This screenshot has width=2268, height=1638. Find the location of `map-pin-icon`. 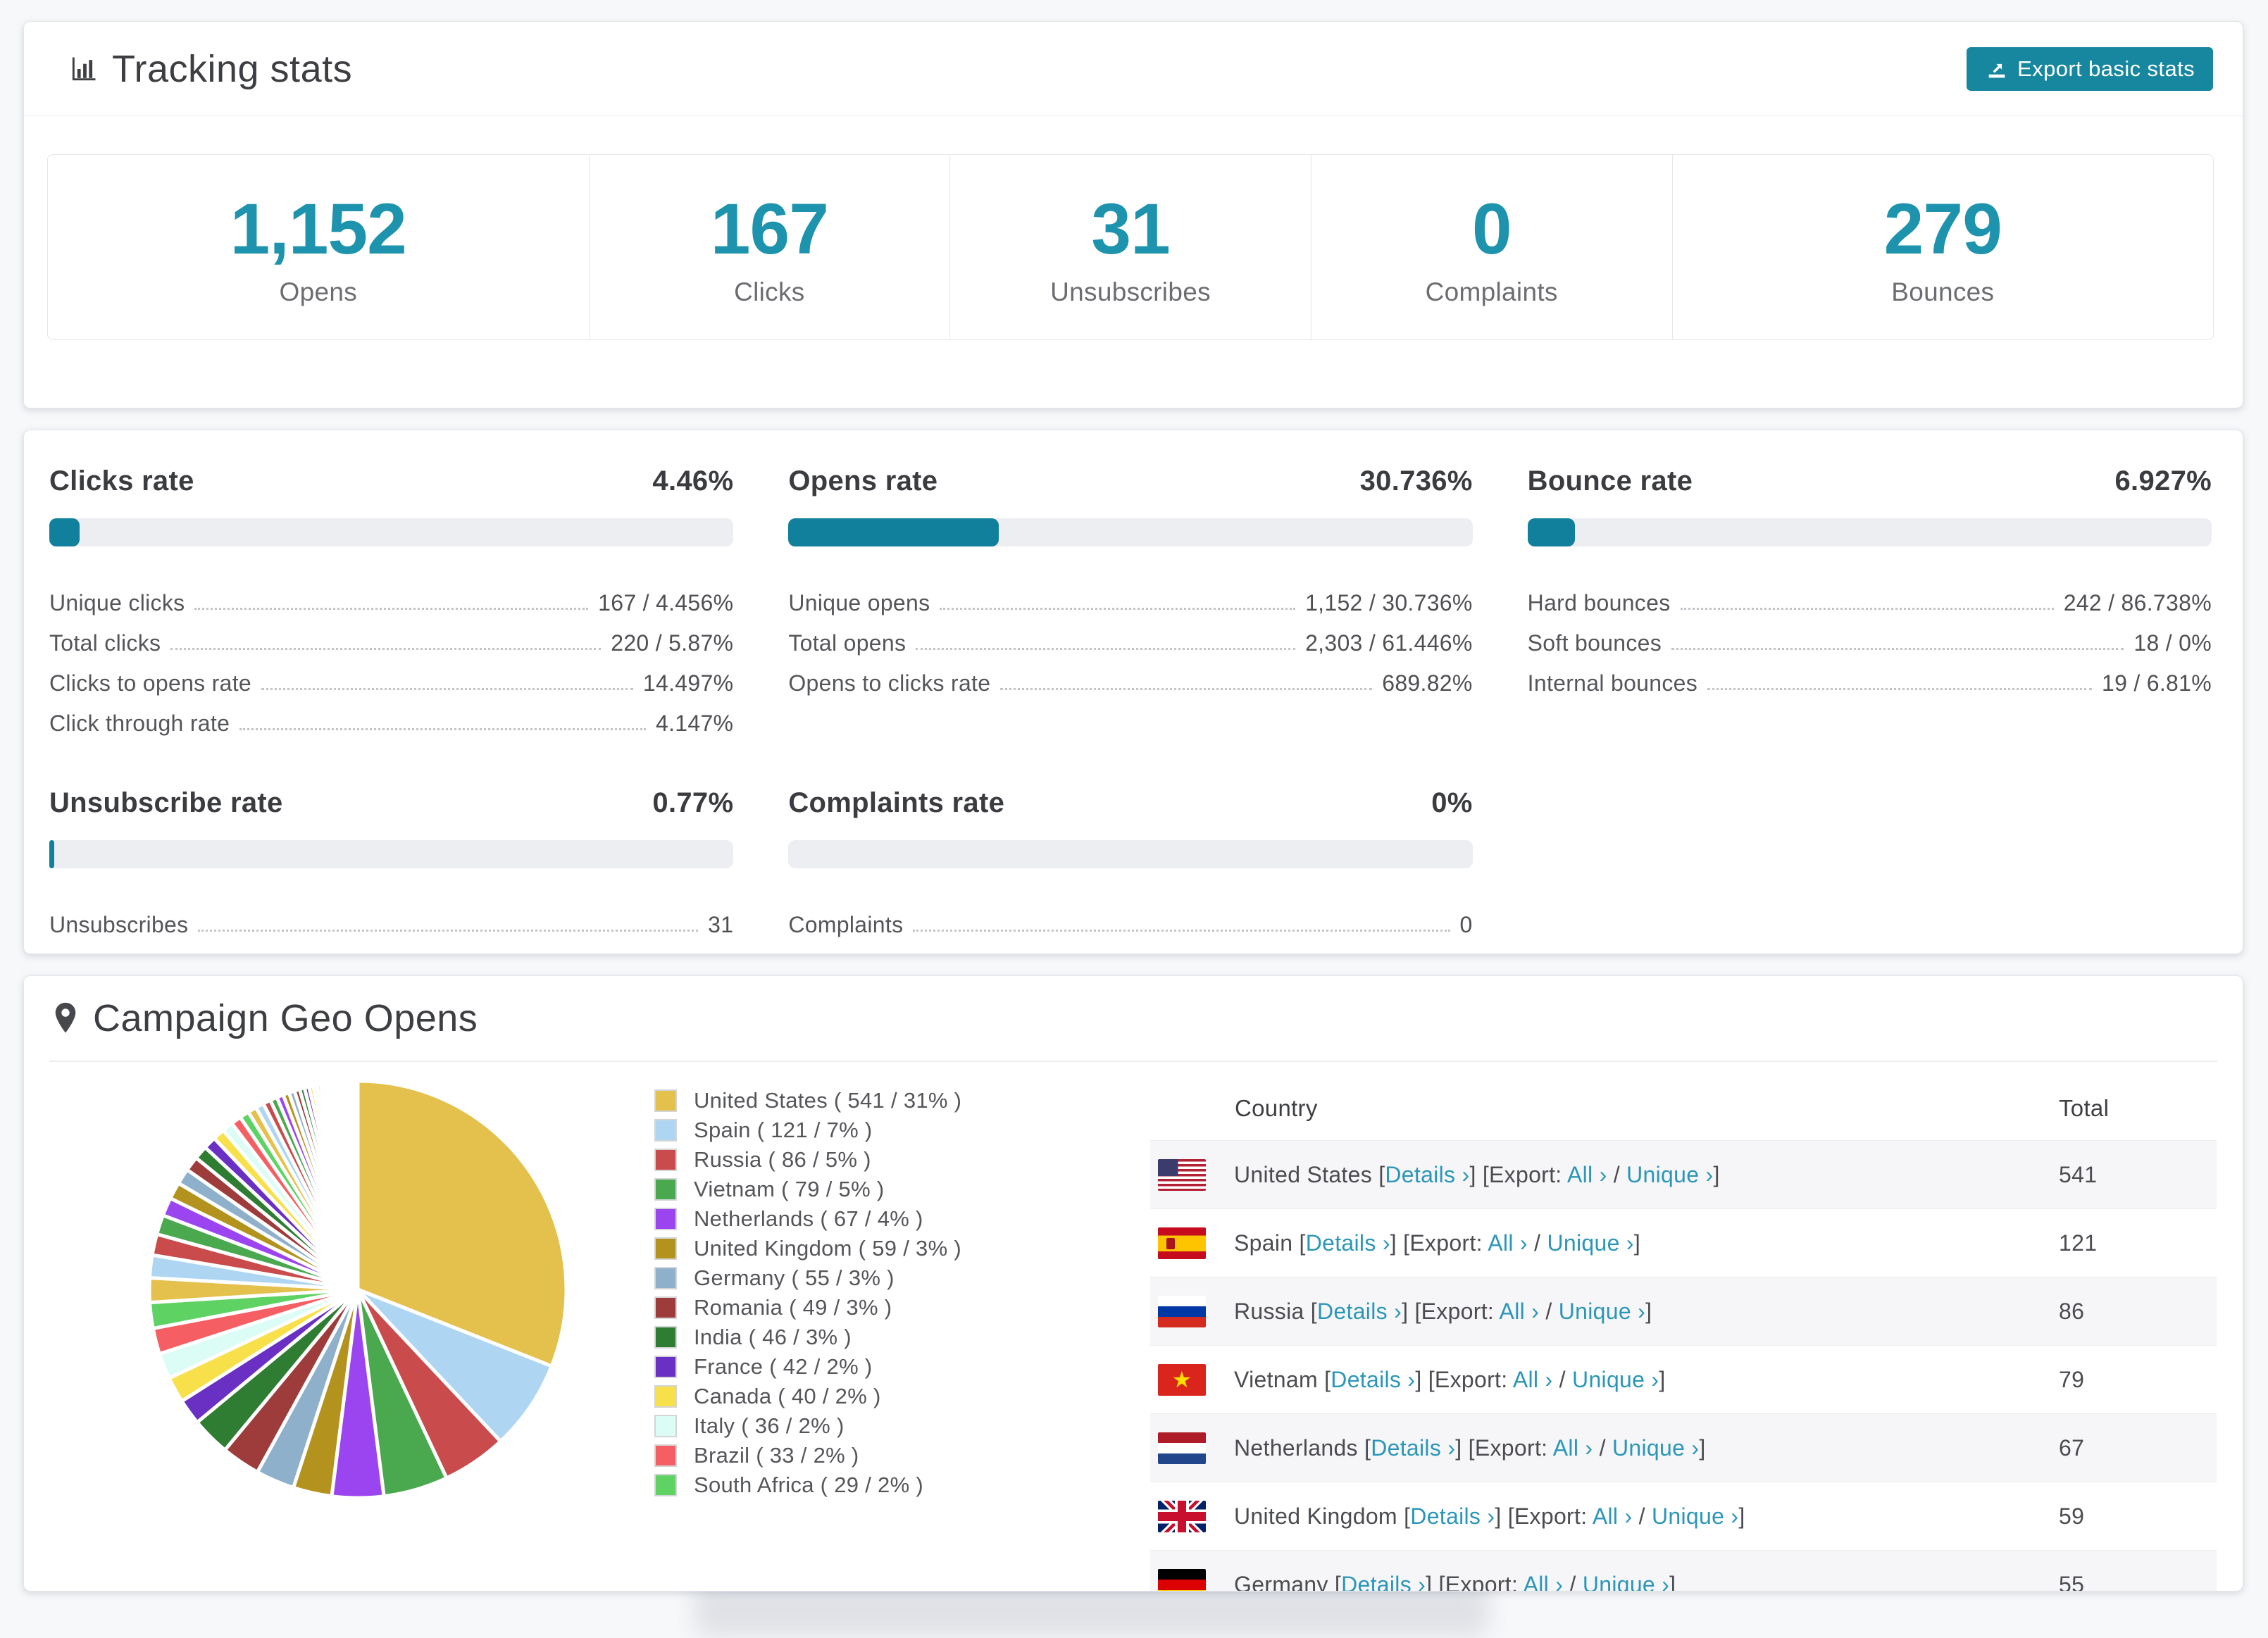

map-pin-icon is located at coordinates (66, 1018).